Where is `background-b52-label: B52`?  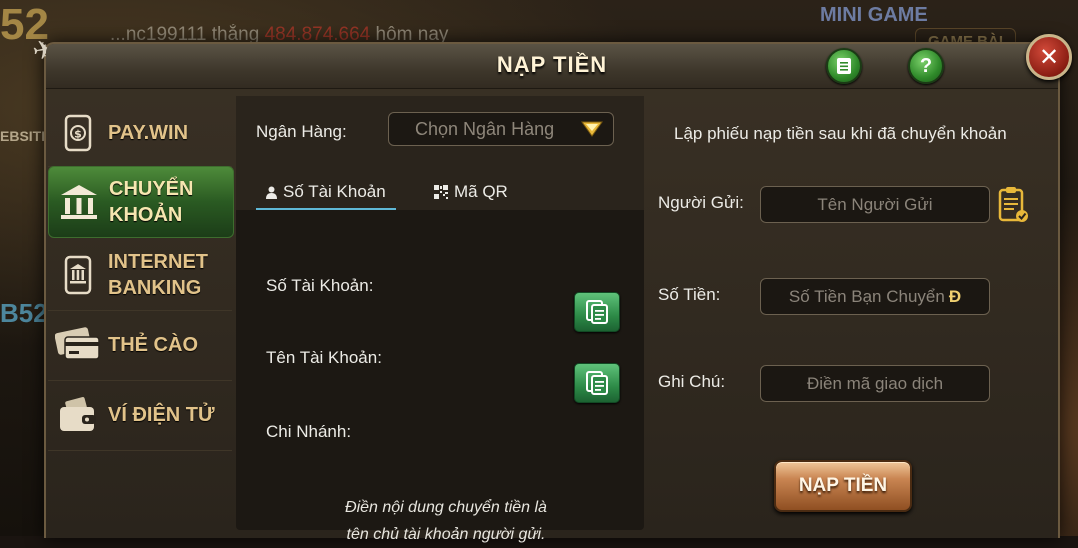
background-b52-label: B52 is located at coordinates (24, 313).